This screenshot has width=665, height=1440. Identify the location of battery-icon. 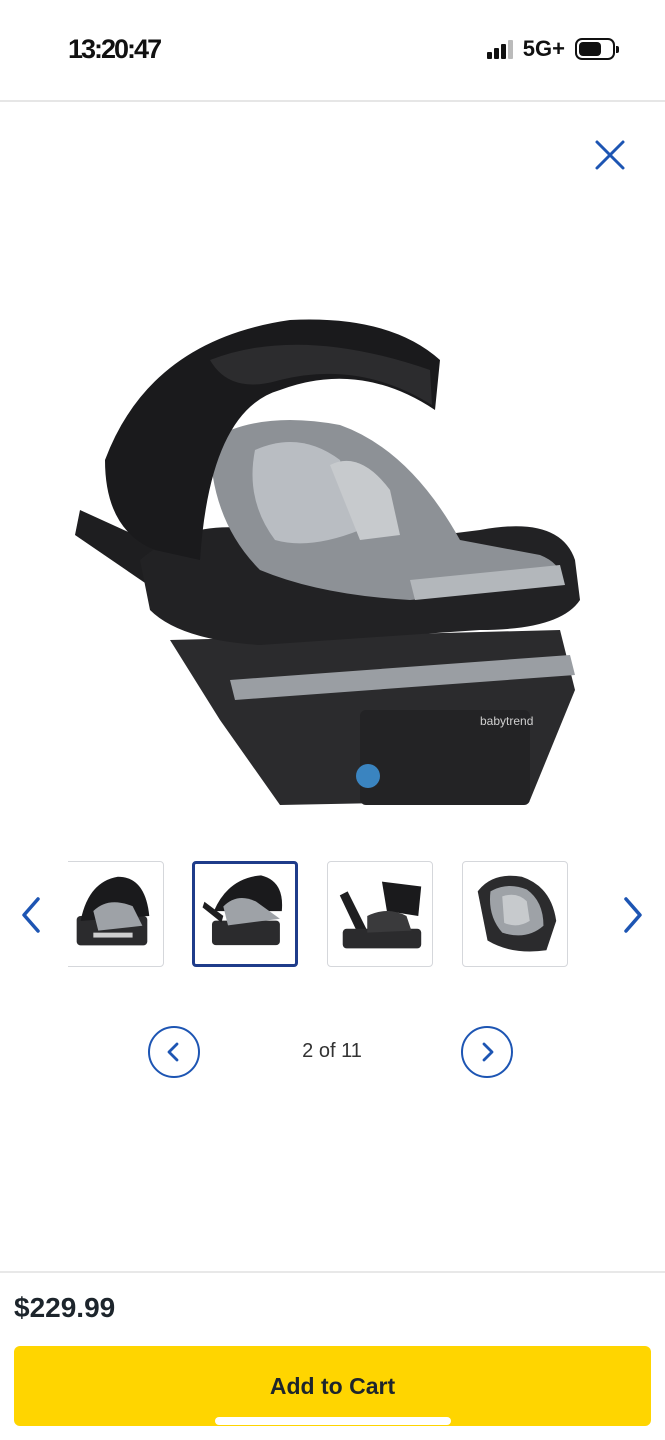
(597, 49).